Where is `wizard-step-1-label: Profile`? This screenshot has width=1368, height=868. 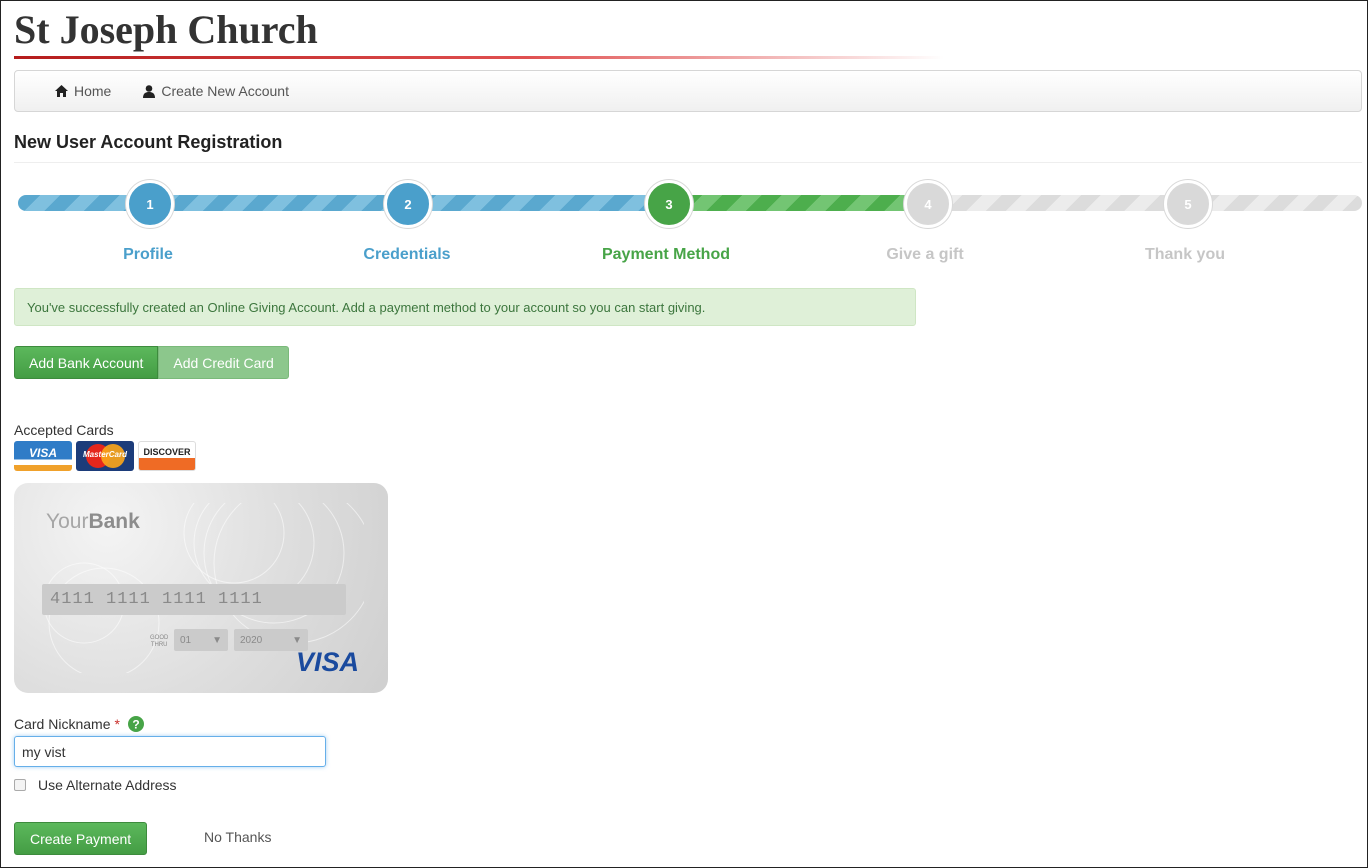
wizard-step-1-label: Profile is located at coordinates (148, 254).